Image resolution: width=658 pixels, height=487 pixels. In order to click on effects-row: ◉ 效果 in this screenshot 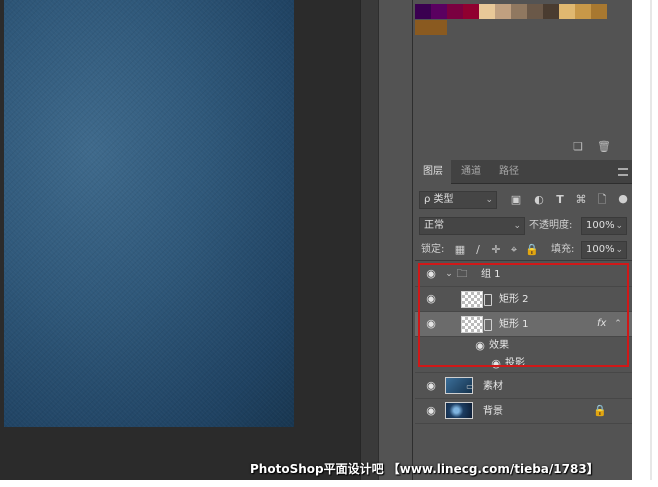, I will do `click(523, 346)`.